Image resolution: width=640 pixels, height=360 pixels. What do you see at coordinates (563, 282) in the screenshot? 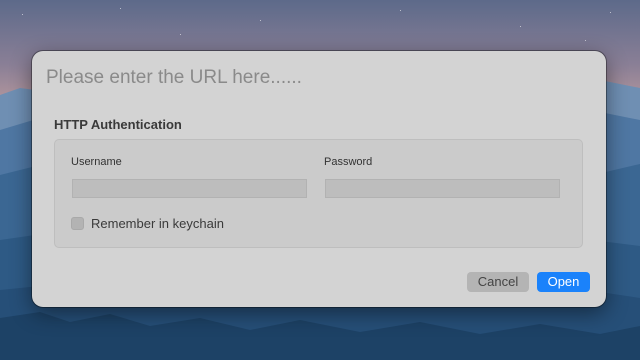
I see `open-button: Open` at bounding box center [563, 282].